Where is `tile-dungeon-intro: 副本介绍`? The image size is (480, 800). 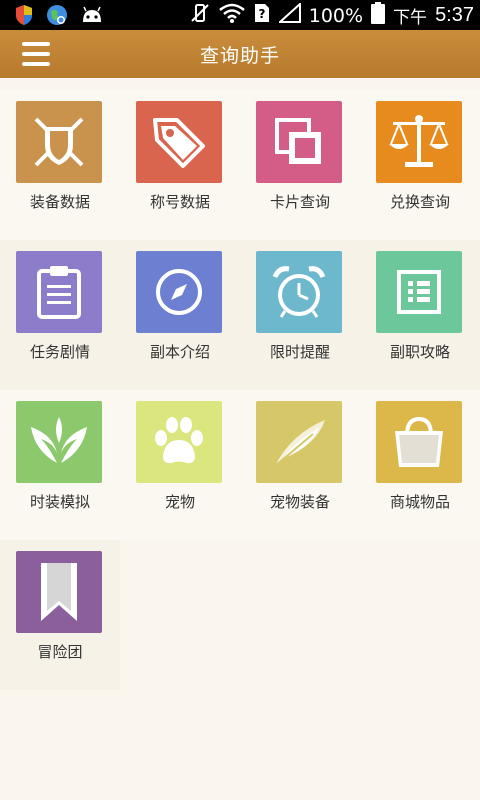
tile-dungeon-intro: 副本介绍 is located at coordinates (172, 305).